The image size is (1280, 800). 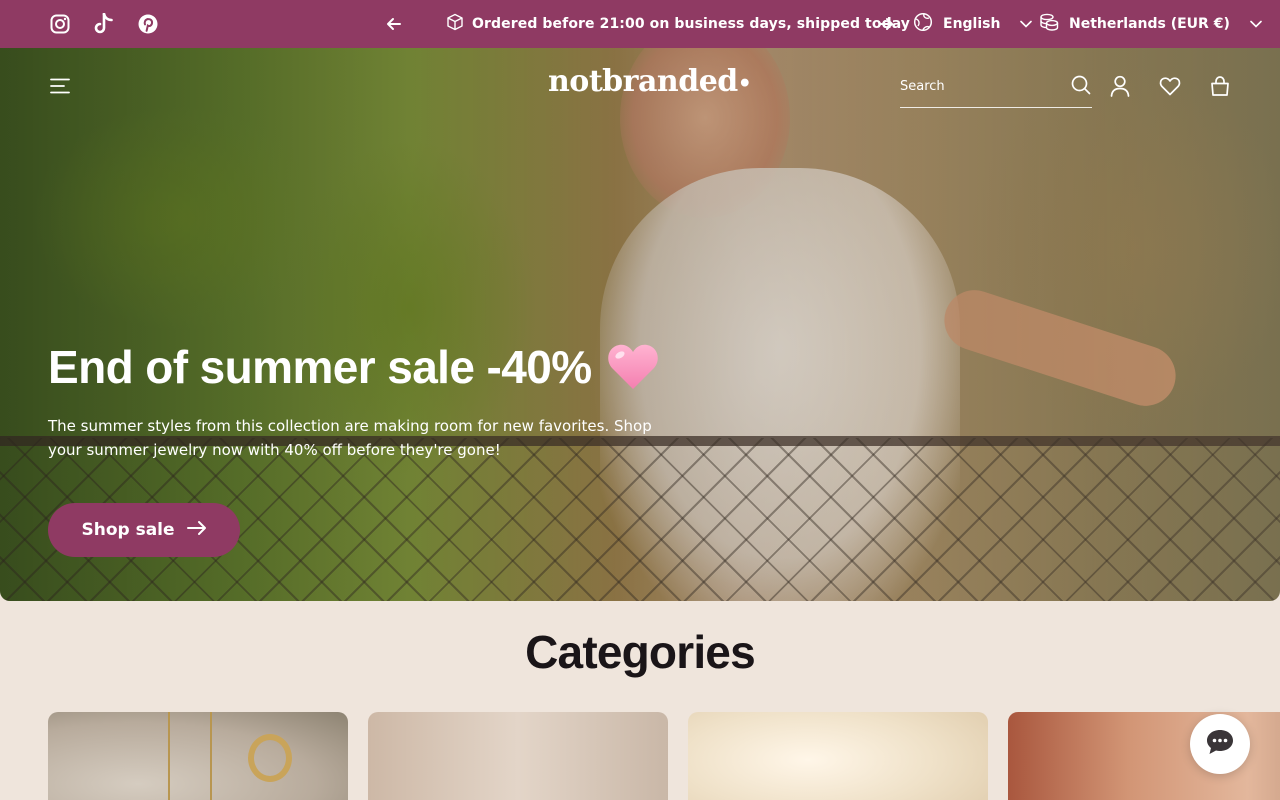 What do you see at coordinates (923, 24) in the screenshot?
I see `globe-icon` at bounding box center [923, 24].